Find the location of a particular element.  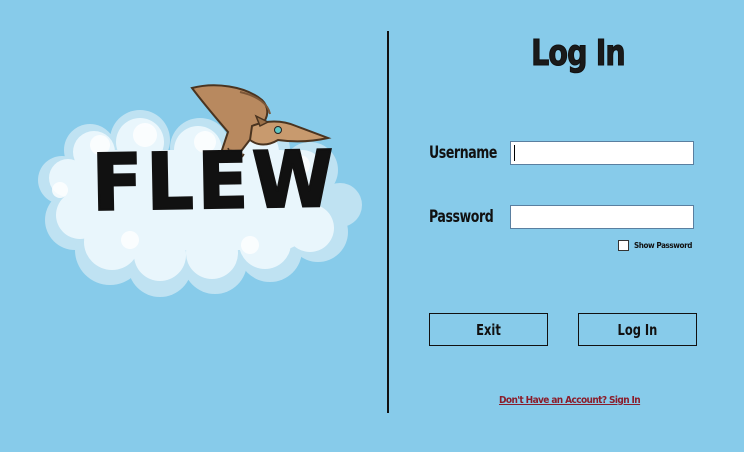

vertical-divider is located at coordinates (388, 222).